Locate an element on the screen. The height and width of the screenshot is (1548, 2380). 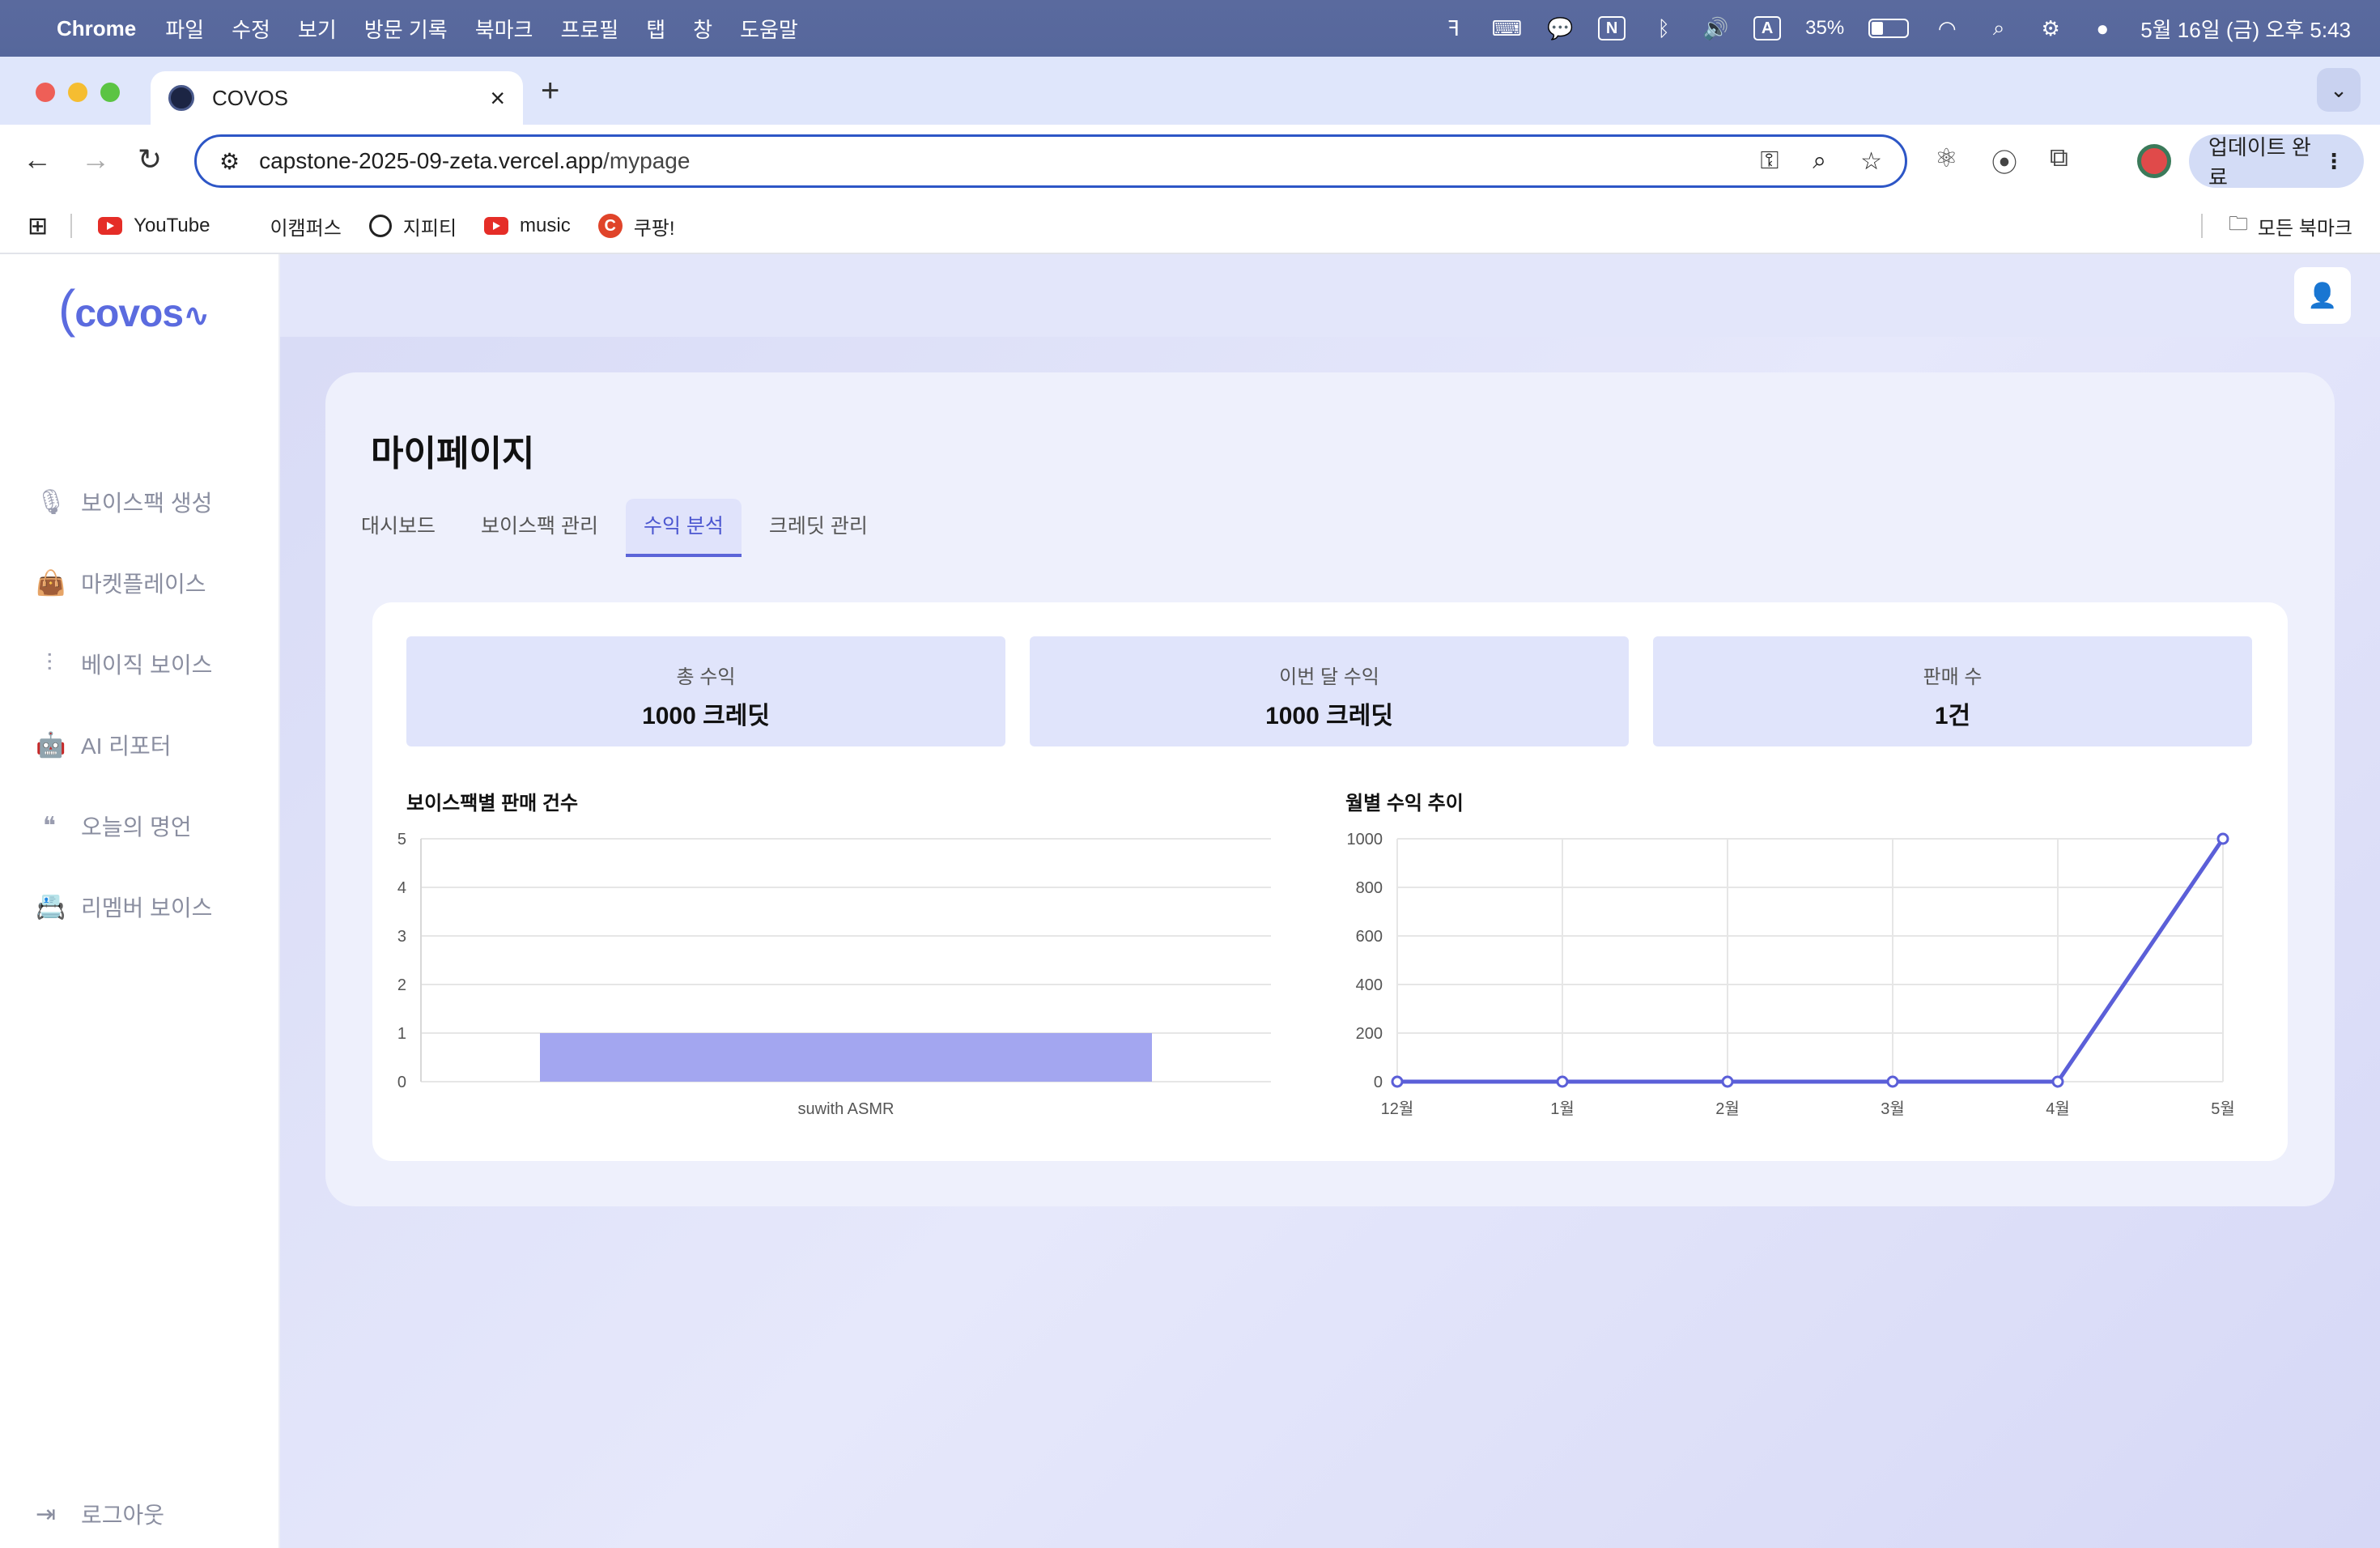
siri-icon: ● is located at coordinates (2103, 29).